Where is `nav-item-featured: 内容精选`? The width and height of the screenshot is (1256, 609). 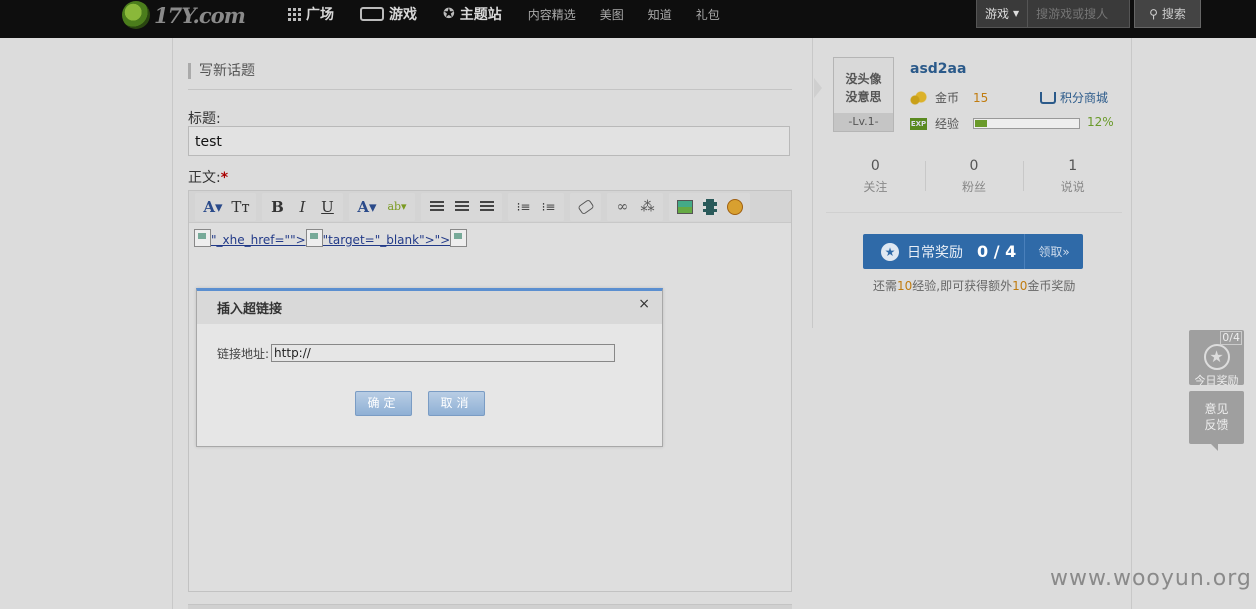
nav-item-featured: 内容精选 is located at coordinates (552, 14).